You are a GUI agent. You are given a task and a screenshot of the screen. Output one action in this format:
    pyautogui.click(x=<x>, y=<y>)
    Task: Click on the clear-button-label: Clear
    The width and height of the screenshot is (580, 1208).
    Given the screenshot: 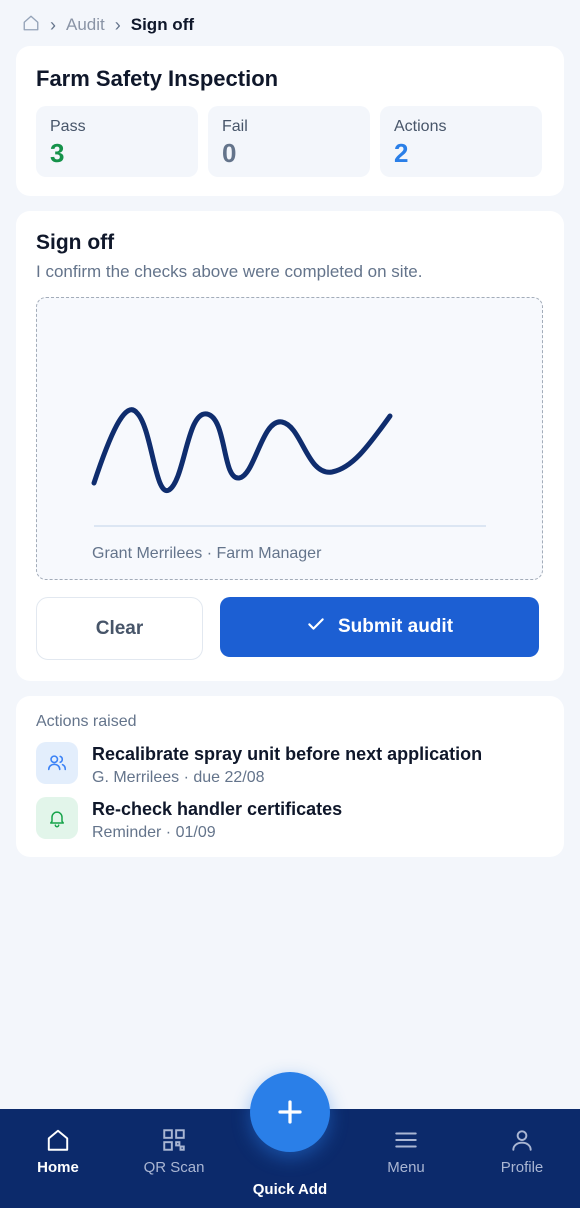 What is the action you would take?
    pyautogui.click(x=119, y=628)
    